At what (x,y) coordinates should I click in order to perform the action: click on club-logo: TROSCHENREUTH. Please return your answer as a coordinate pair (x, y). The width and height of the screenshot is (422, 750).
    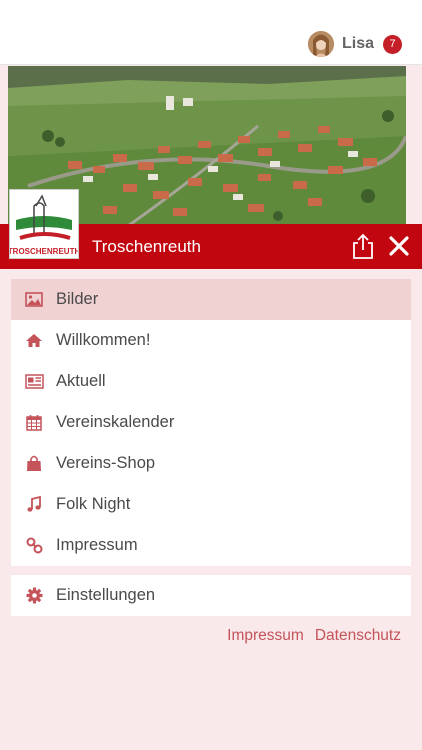
    Looking at the image, I should click on (44, 224).